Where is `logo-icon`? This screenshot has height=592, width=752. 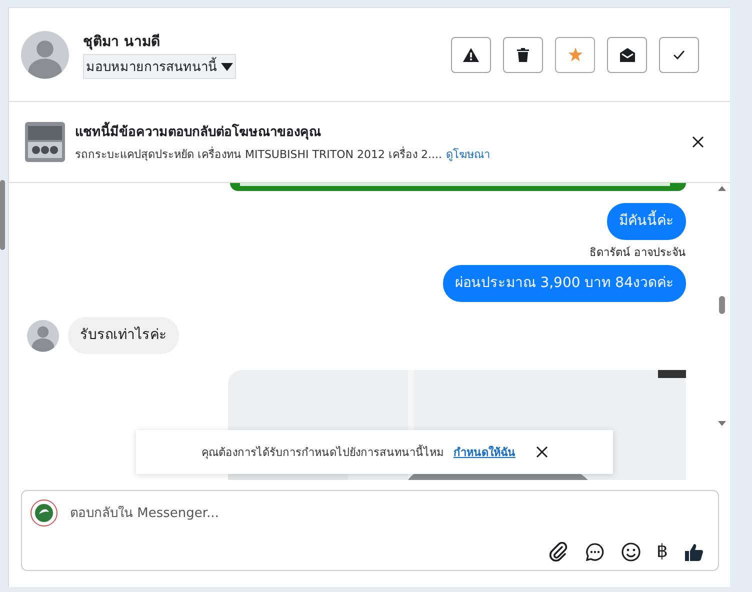 logo-icon is located at coordinates (44, 513).